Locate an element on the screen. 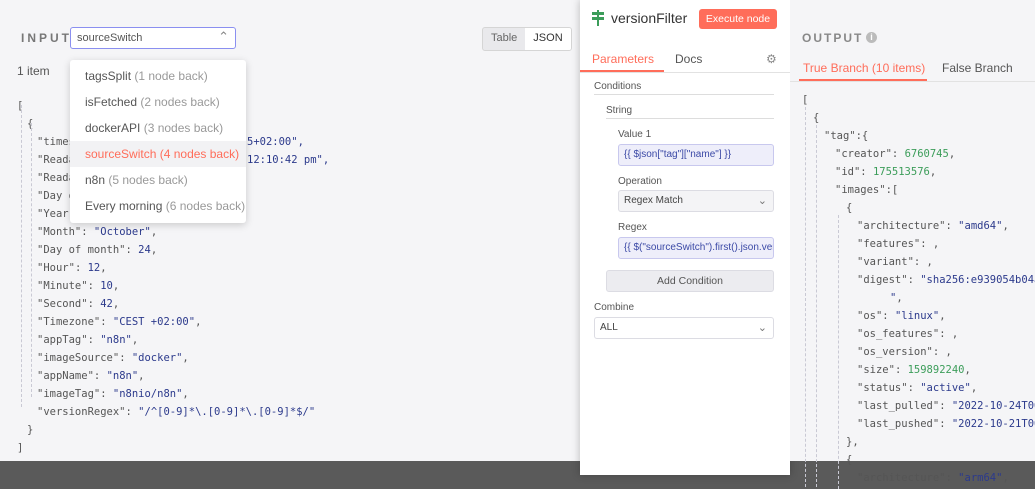 The image size is (1035, 489). value1-field: {{ $json["tag"]["name"] }} is located at coordinates (696, 155).